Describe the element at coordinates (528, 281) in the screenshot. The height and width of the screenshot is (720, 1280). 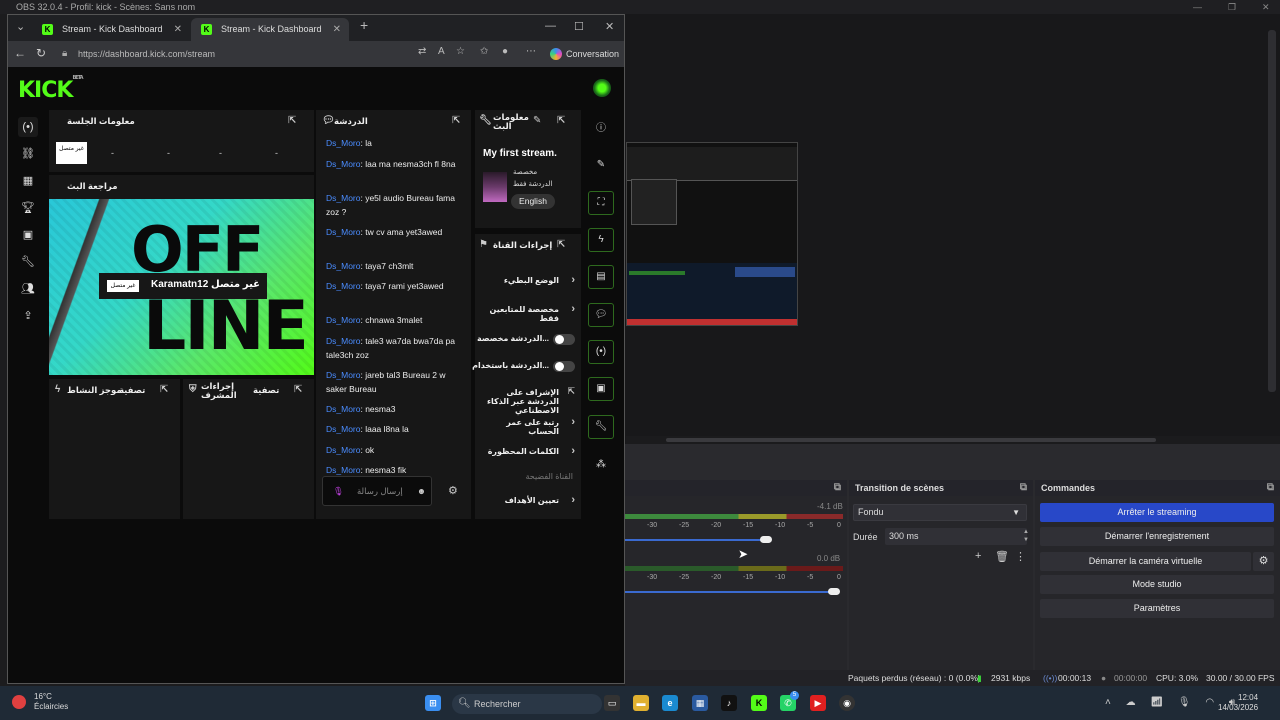
I see `channel-action-row: الوضع البطيء ›` at that location.